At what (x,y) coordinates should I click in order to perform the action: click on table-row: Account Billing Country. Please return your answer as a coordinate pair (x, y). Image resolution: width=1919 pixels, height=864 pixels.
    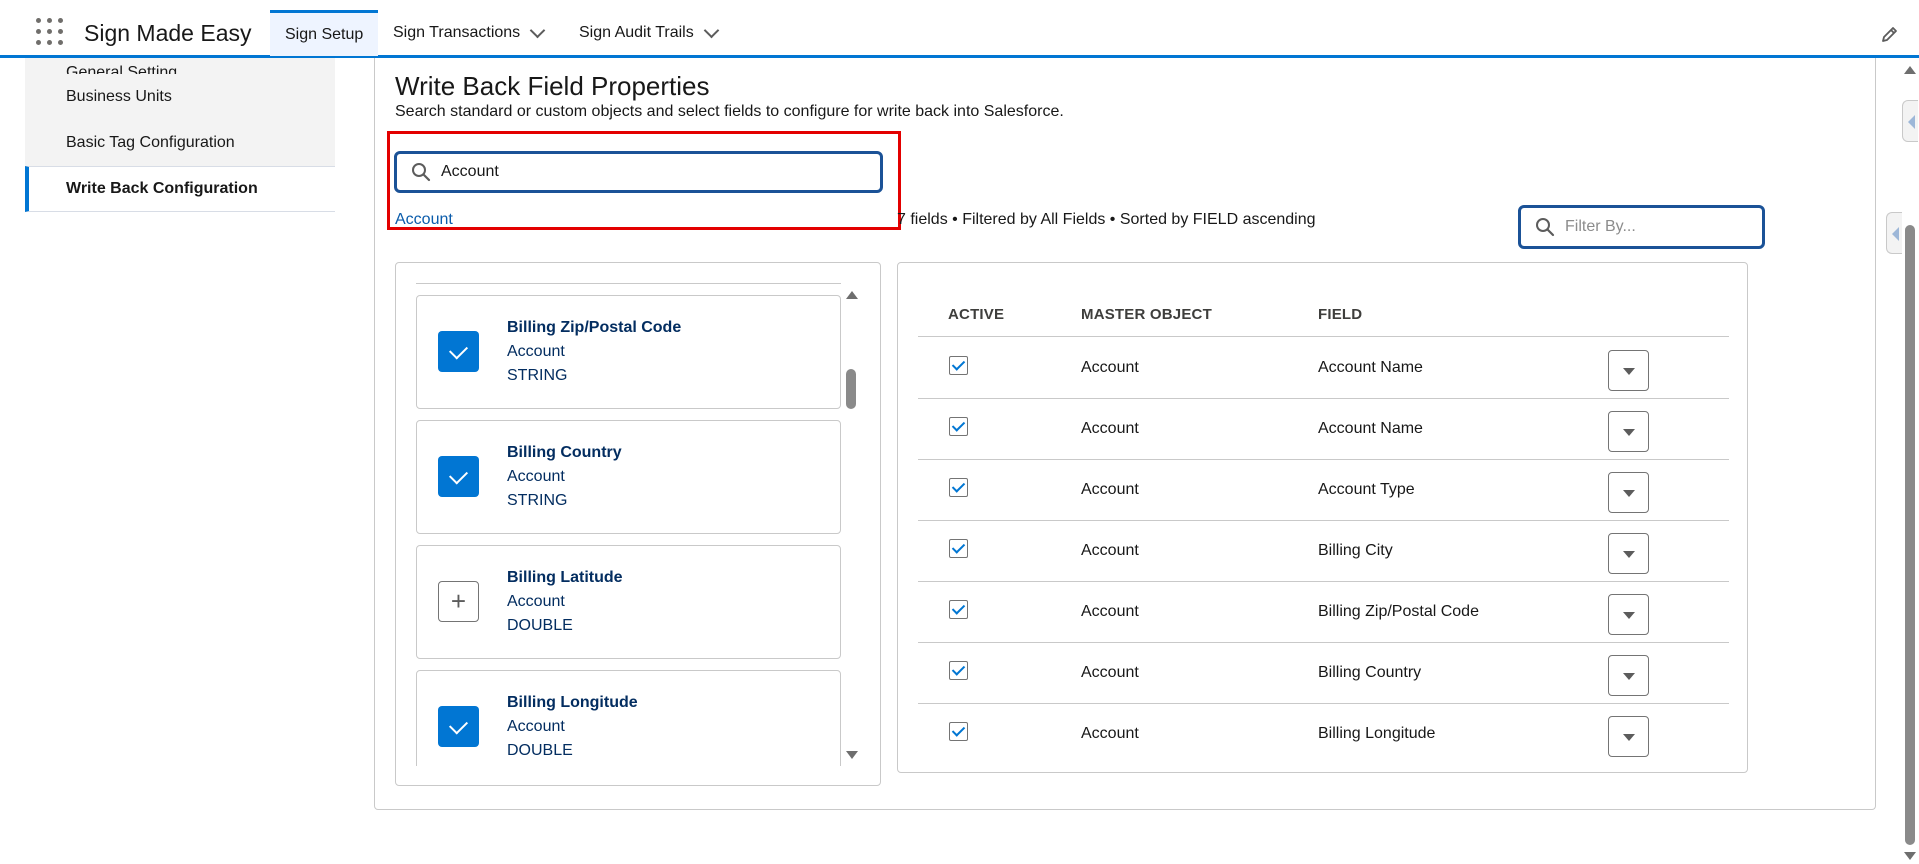
    Looking at the image, I should click on (1323, 673).